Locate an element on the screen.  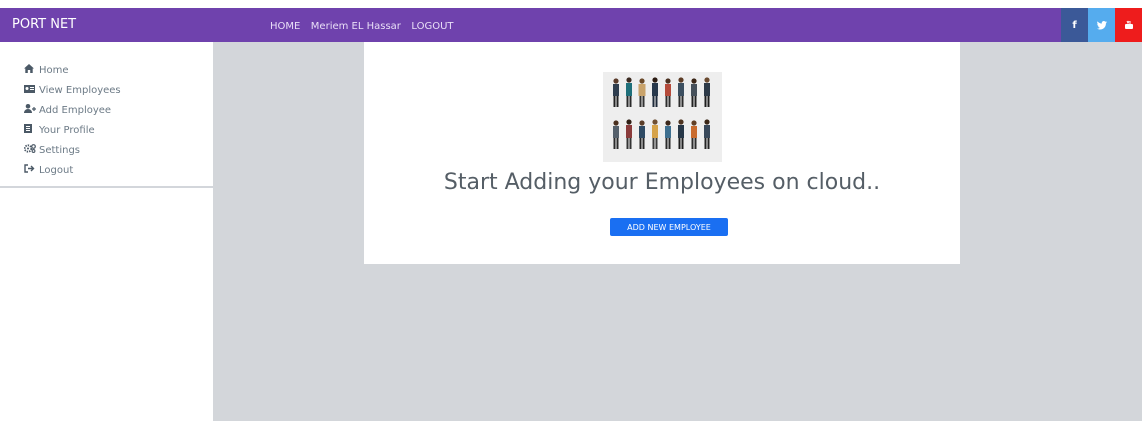
page-headline: Start Adding your Employees on cloud.. is located at coordinates (662, 182).